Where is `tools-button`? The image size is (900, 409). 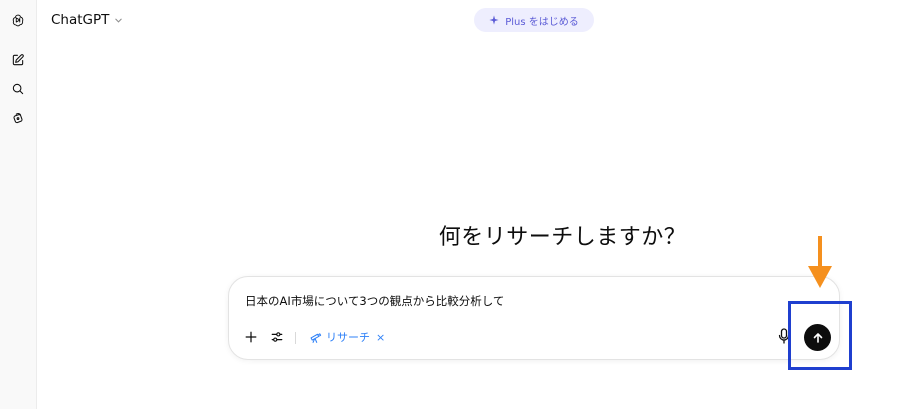 tools-button is located at coordinates (277, 337).